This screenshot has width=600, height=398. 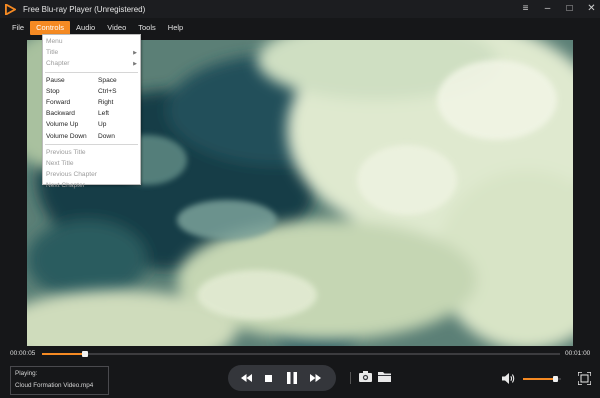 I want to click on progress-track, so click(x=301, y=354).